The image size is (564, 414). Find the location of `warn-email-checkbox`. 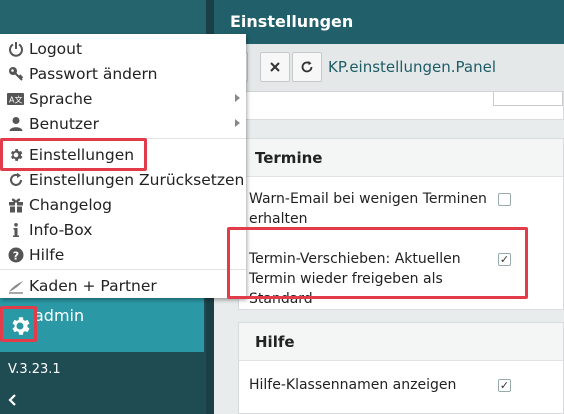

warn-email-checkbox is located at coordinates (504, 199).